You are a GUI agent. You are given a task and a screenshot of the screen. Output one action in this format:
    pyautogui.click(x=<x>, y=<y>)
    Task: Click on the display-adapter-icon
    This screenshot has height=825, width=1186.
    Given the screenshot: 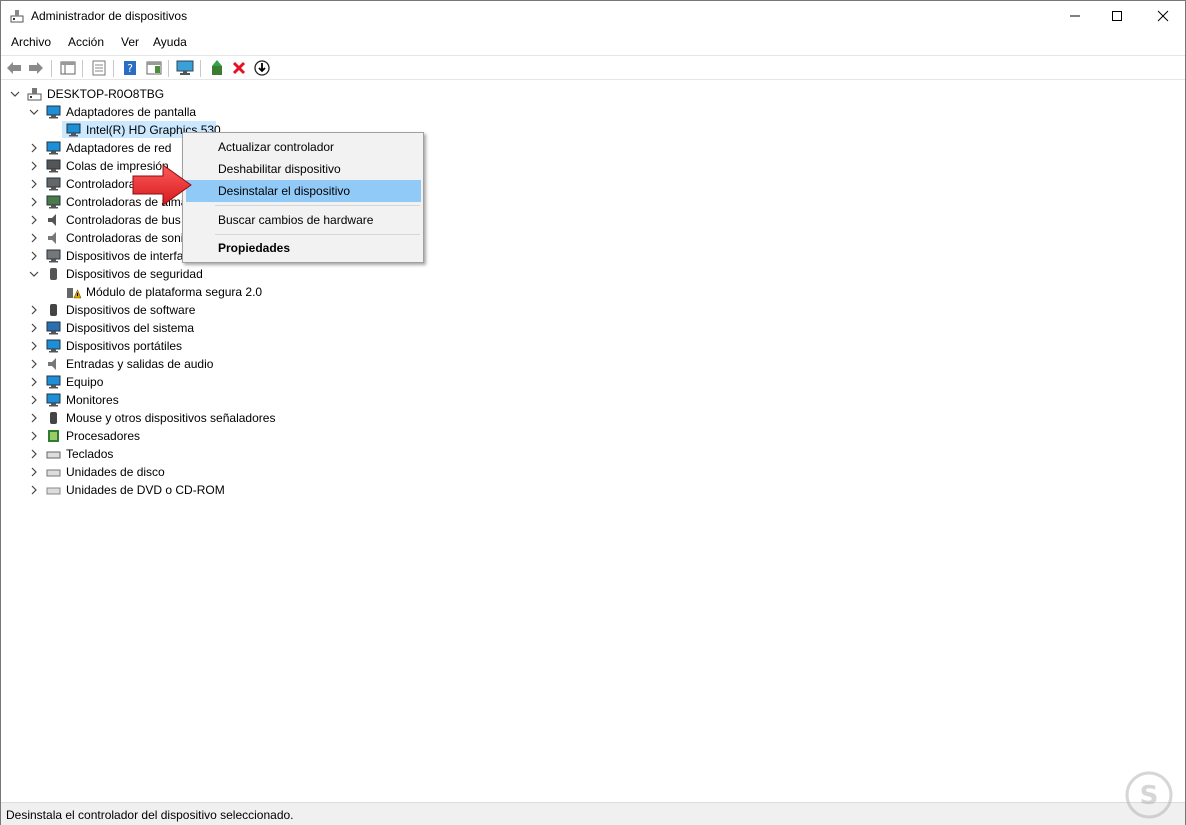 What is the action you would take?
    pyautogui.click(x=53, y=112)
    